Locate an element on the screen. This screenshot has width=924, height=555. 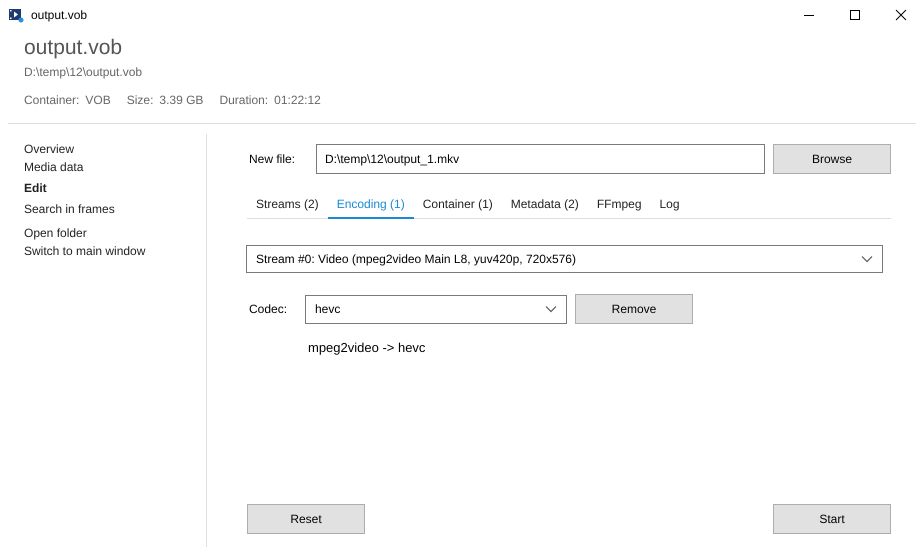
remove-button: Remove is located at coordinates (634, 309).